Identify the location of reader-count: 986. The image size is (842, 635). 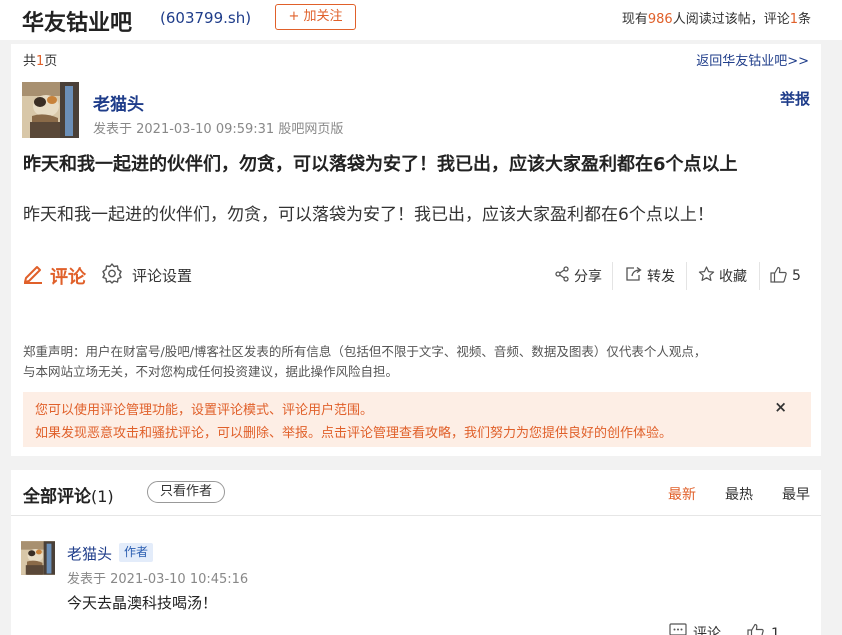
(660, 19).